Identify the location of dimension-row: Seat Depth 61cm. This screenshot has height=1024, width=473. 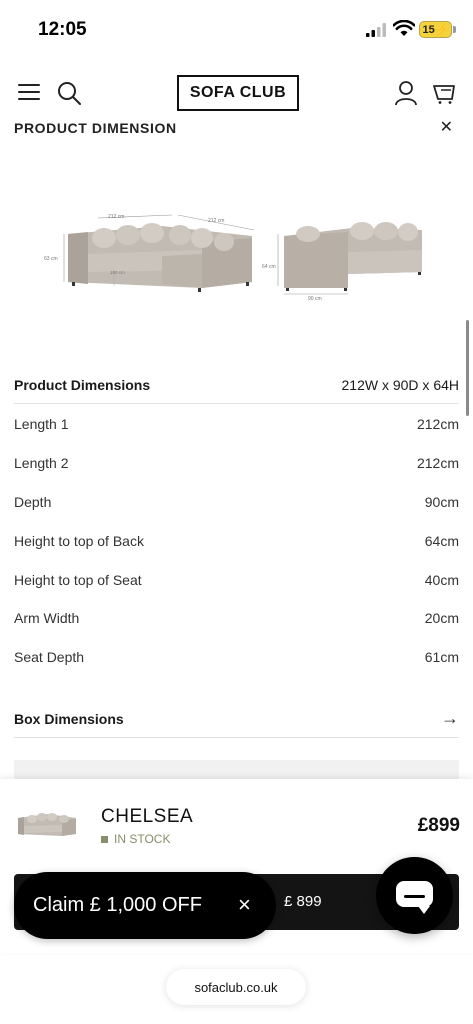
(236, 664).